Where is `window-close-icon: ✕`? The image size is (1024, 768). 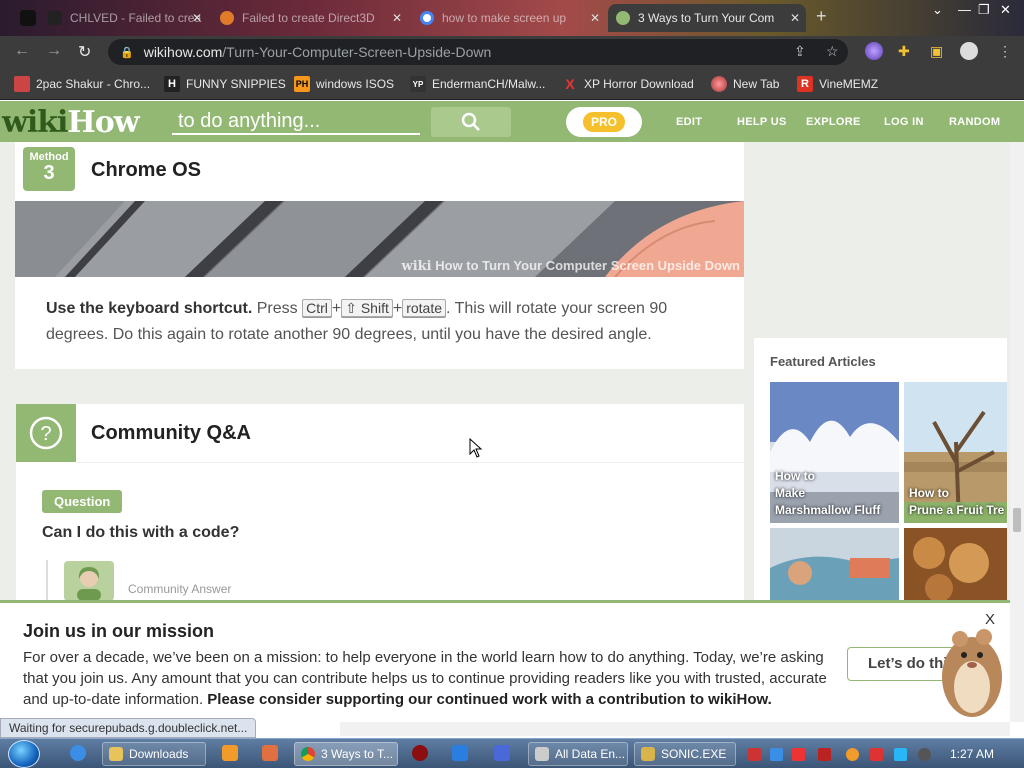 window-close-icon: ✕ is located at coordinates (1005, 10).